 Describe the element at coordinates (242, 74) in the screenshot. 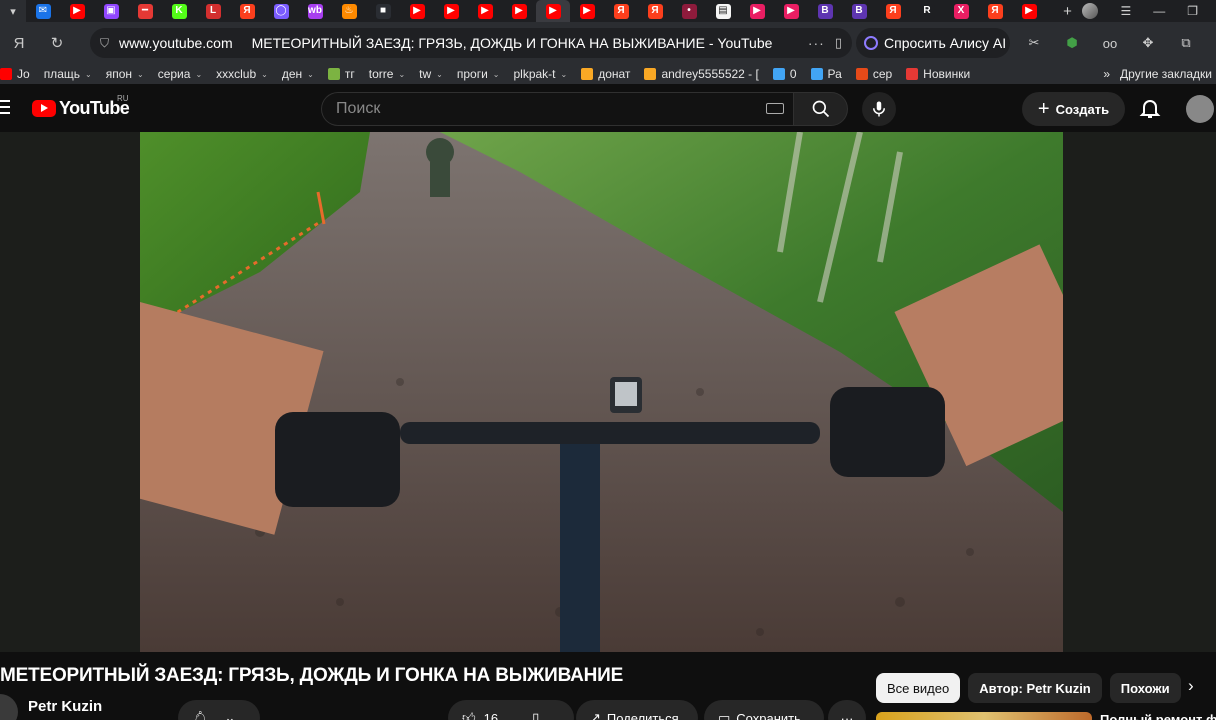

I see `bookmark-item: xxxclub ⌄` at that location.